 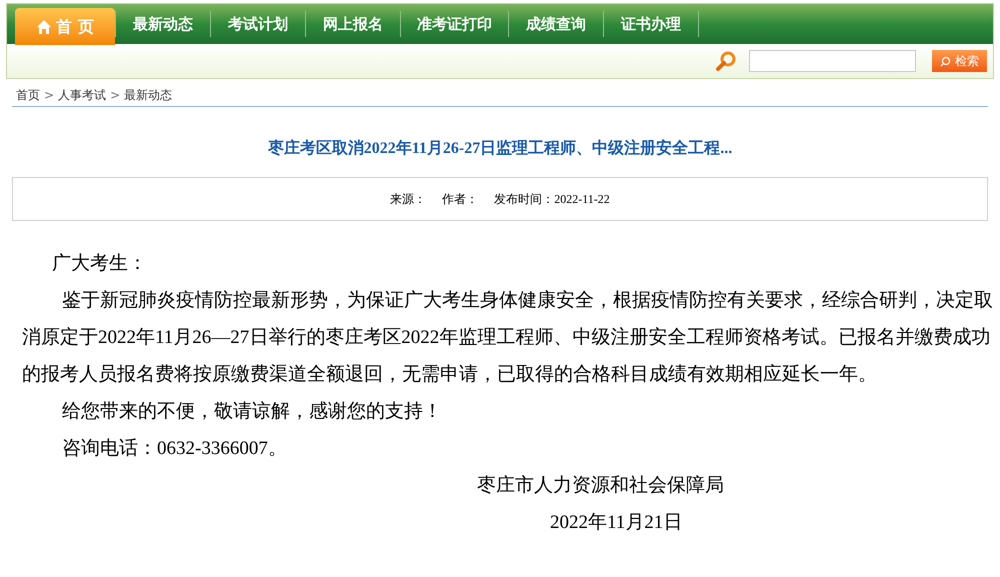 I want to click on date-text: 2022年11月21日, so click(x=616, y=523).